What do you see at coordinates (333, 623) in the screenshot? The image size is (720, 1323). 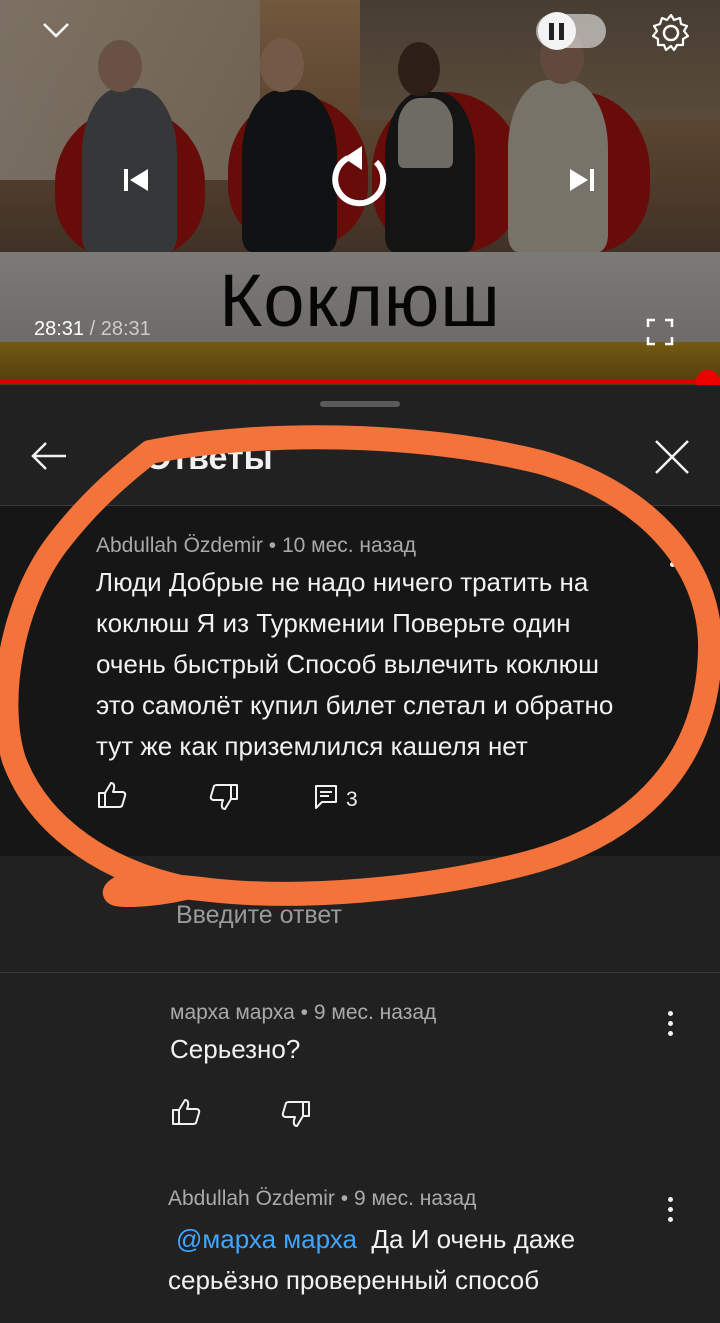 I see `comment-line: коклюш Я из Туркмении Поверьте один` at bounding box center [333, 623].